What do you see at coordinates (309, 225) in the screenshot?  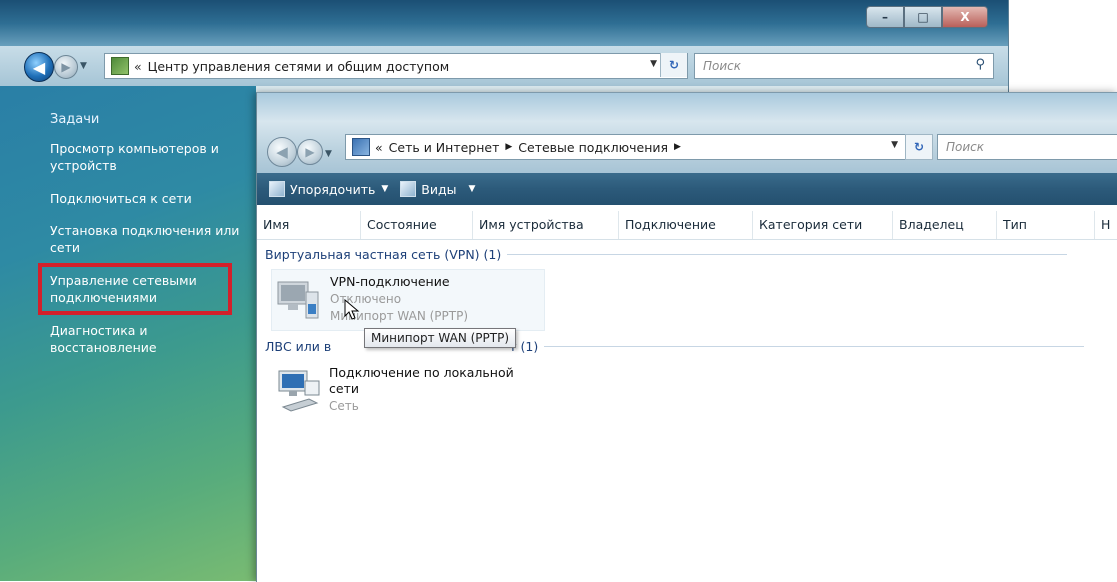 I see `column-header-name: Имя` at bounding box center [309, 225].